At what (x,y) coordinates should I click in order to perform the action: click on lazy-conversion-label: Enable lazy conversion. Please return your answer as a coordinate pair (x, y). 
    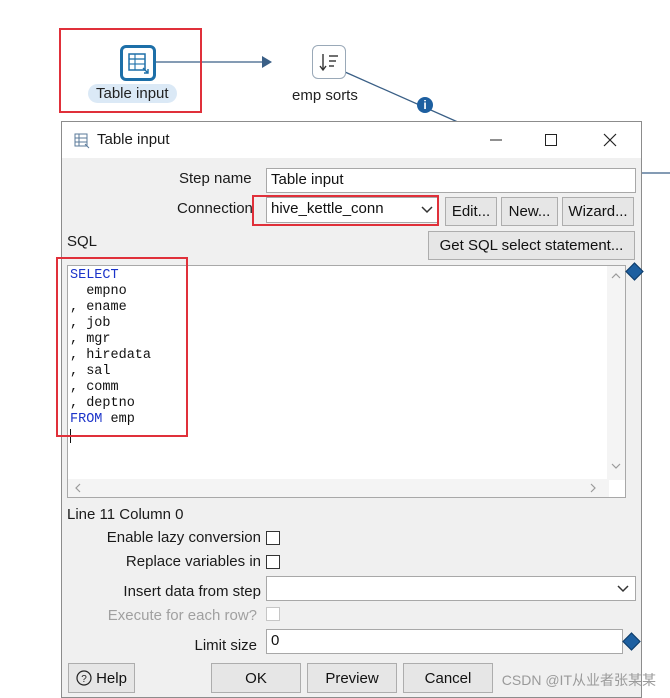
    Looking at the image, I should click on (183, 537).